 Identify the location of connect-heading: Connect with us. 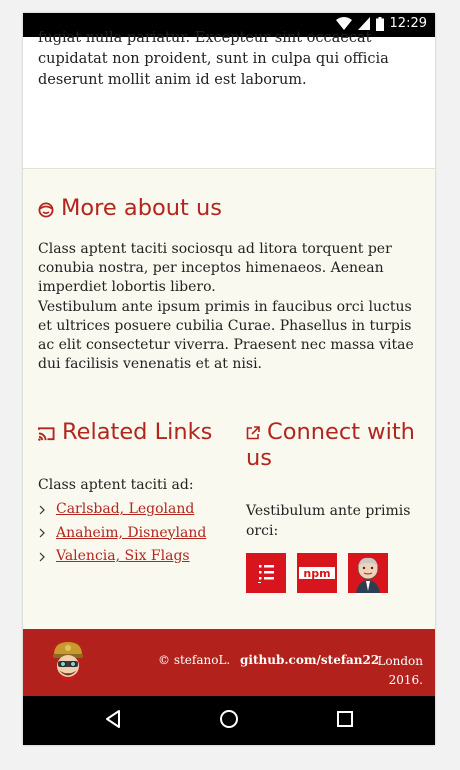
(336, 445).